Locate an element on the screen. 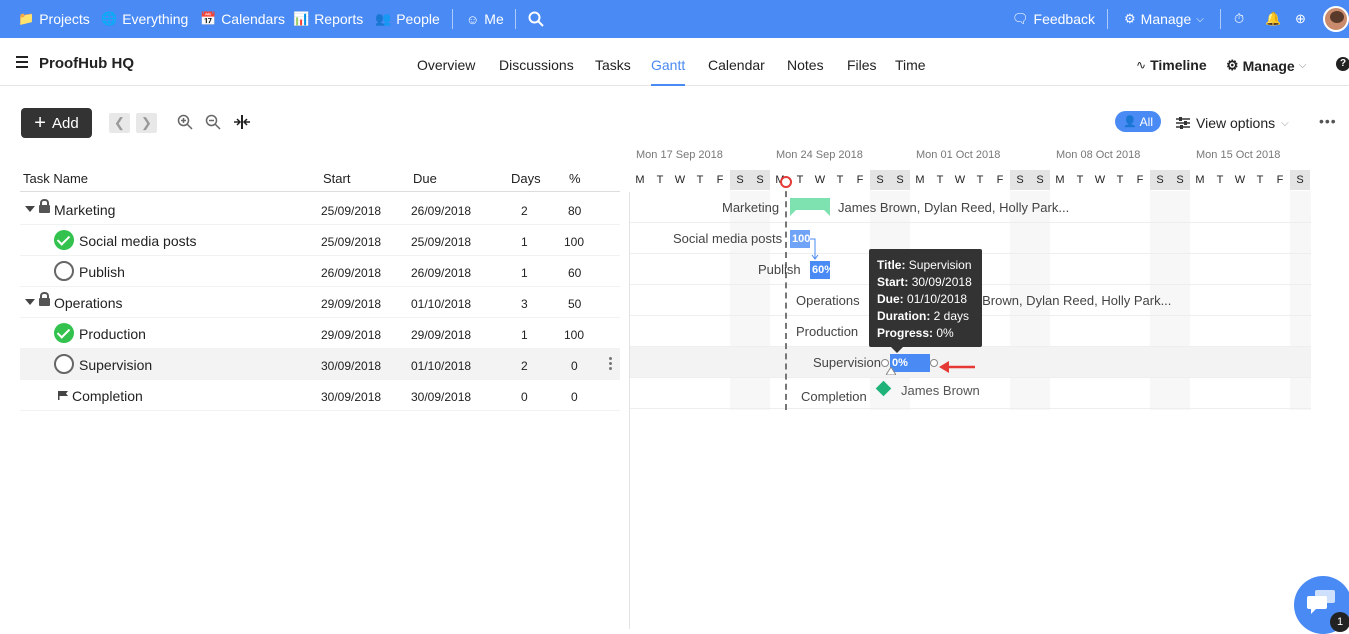 This screenshot has height=634, width=1349. chevron-down-icon: ⌵ is located at coordinates (1285, 123).